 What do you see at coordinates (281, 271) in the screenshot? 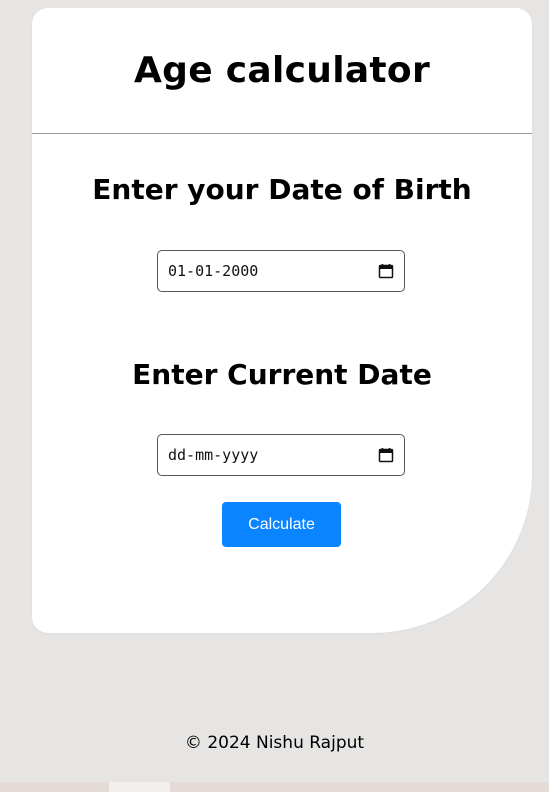
I see `birth-date-input: 01-01-2000` at bounding box center [281, 271].